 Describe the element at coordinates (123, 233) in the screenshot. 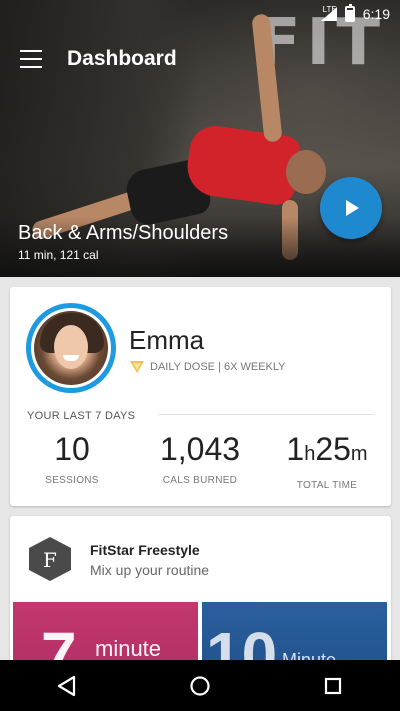

I see `workout-title: Back & Arms/Shoulders` at that location.